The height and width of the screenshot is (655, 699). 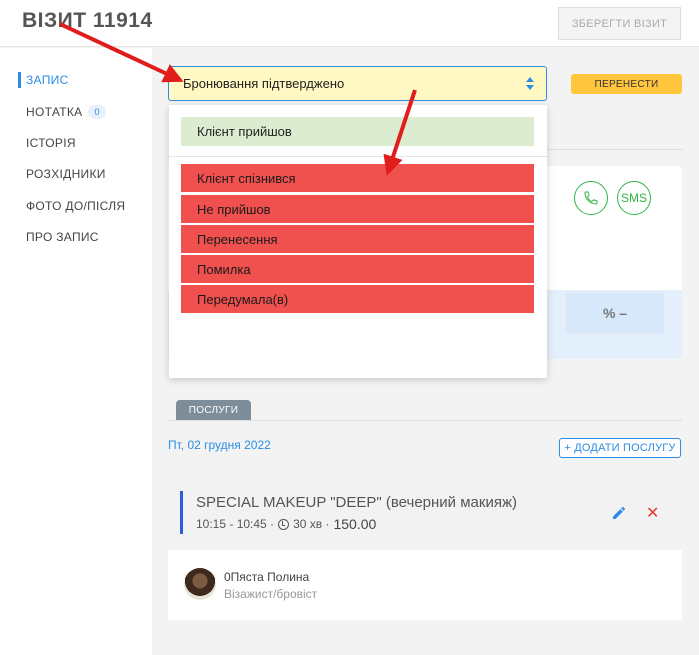 What do you see at coordinates (530, 84) in the screenshot?
I see `select-arrows-icon` at bounding box center [530, 84].